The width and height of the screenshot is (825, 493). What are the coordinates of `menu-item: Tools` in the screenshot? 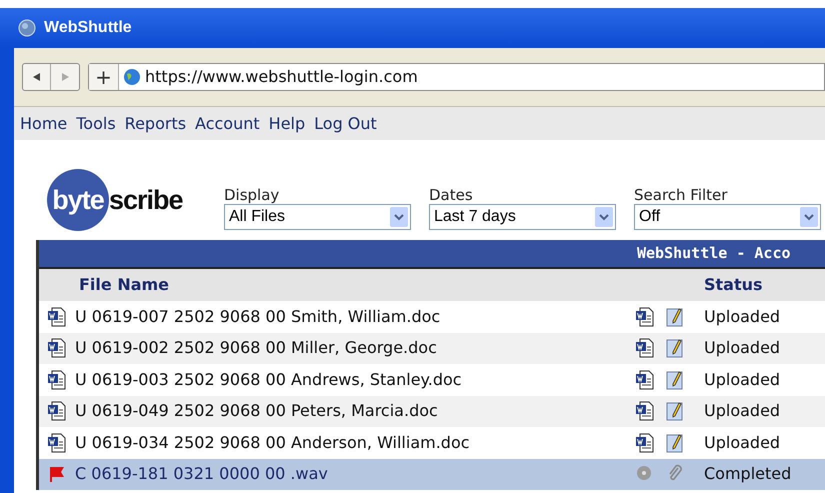 It's located at (96, 124).